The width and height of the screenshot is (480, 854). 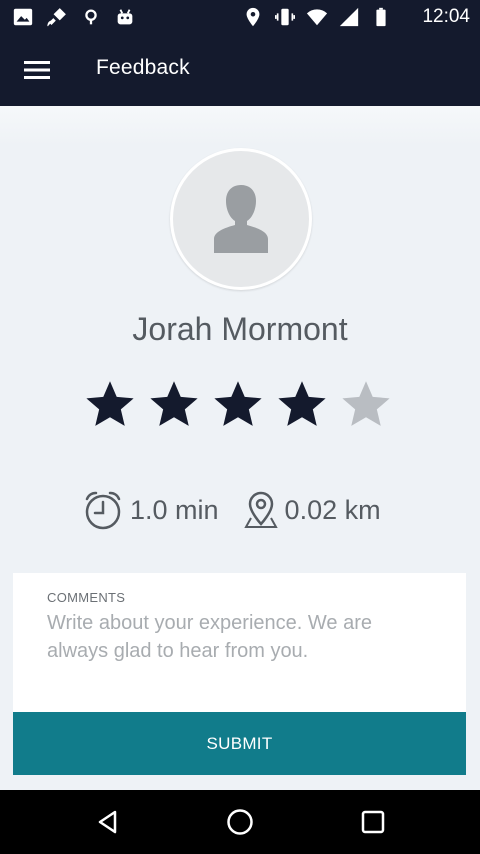 I want to click on location-pin-icon, so click(x=253, y=17).